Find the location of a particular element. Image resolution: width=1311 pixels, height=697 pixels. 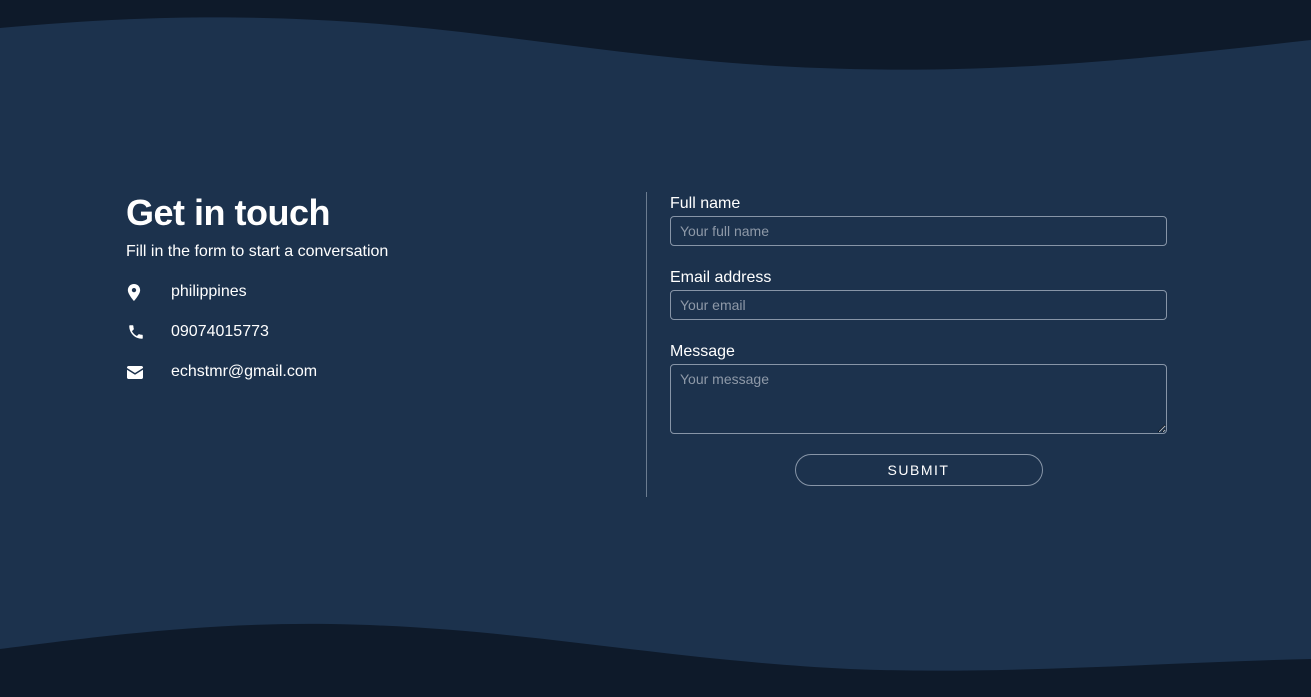

mail-icon is located at coordinates (138, 372).